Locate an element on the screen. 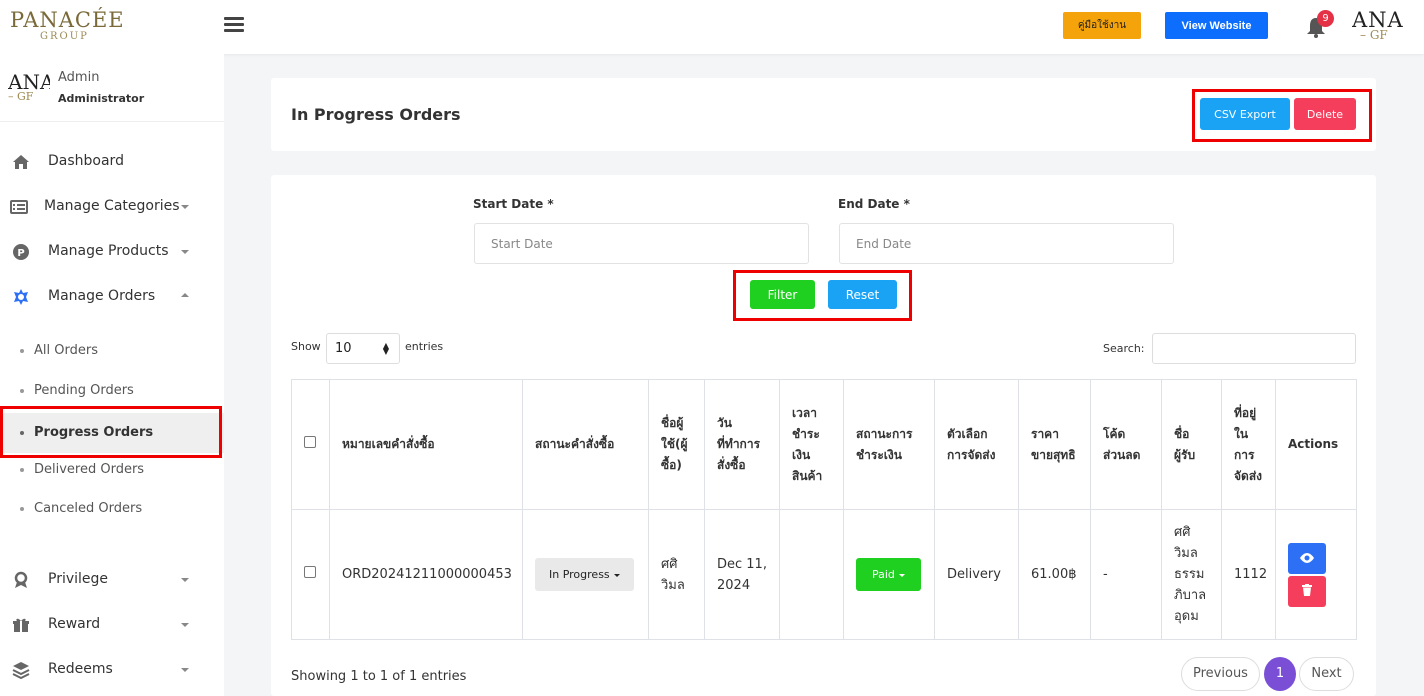 This screenshot has height=696, width=1424. sidebar-item-manage-categories: Manage Categories is located at coordinates (112, 207).